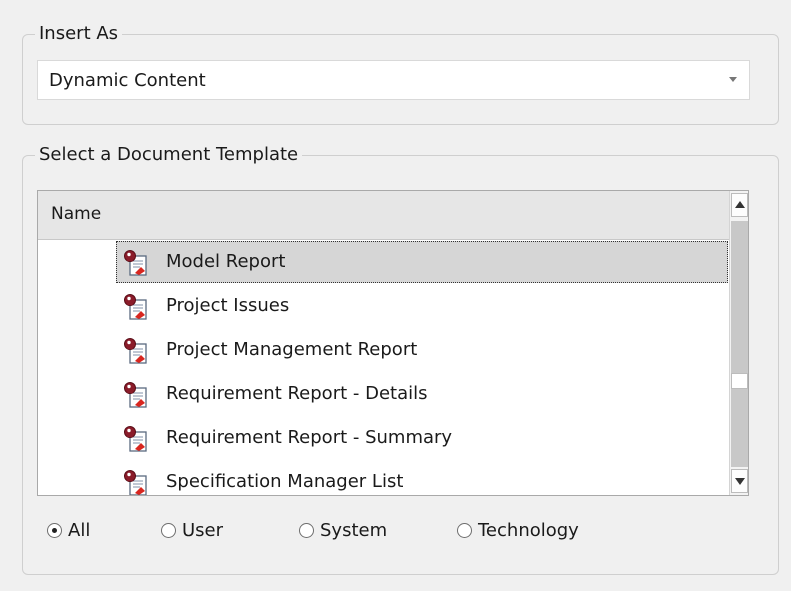  Describe the element at coordinates (739, 381) in the screenshot. I see `scroll-thumb` at that location.